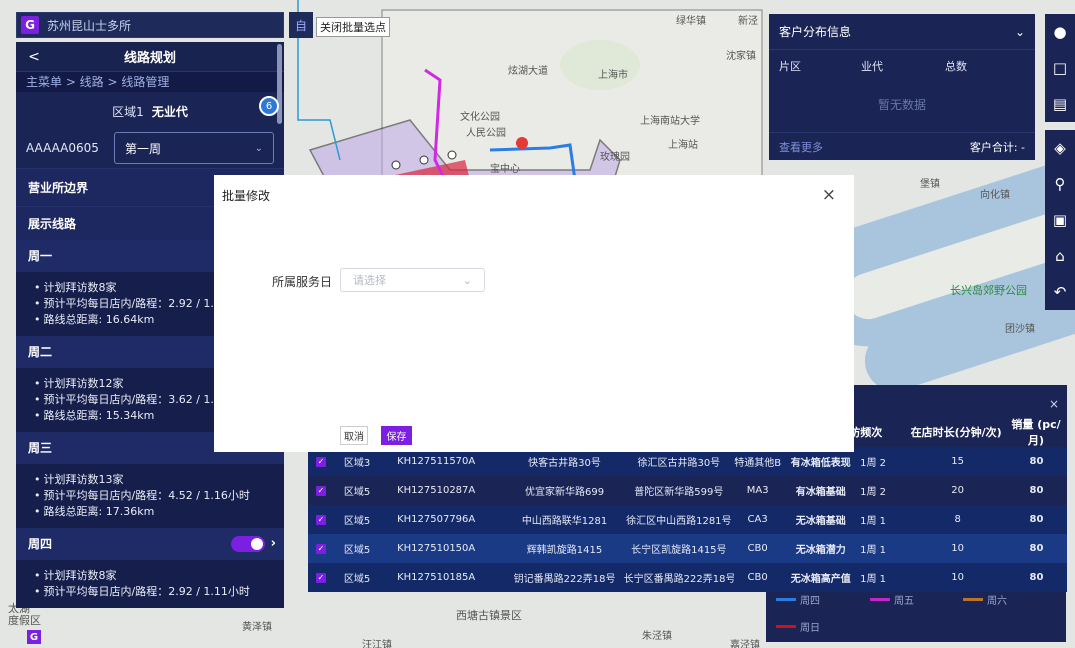  I want to click on col-total: 总数, so click(956, 66).